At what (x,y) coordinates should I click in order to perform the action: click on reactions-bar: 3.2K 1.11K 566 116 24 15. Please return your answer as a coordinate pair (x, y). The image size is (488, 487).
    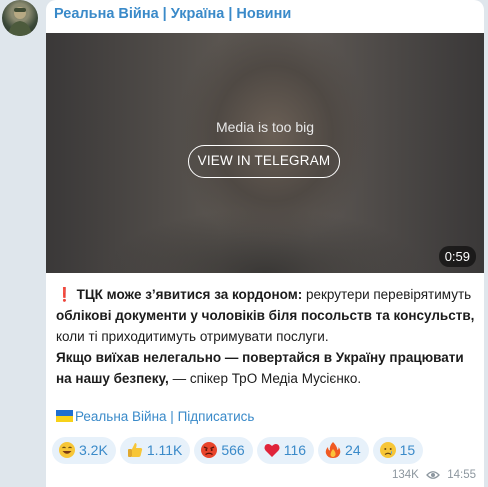
    Looking at the image, I should click on (239, 451).